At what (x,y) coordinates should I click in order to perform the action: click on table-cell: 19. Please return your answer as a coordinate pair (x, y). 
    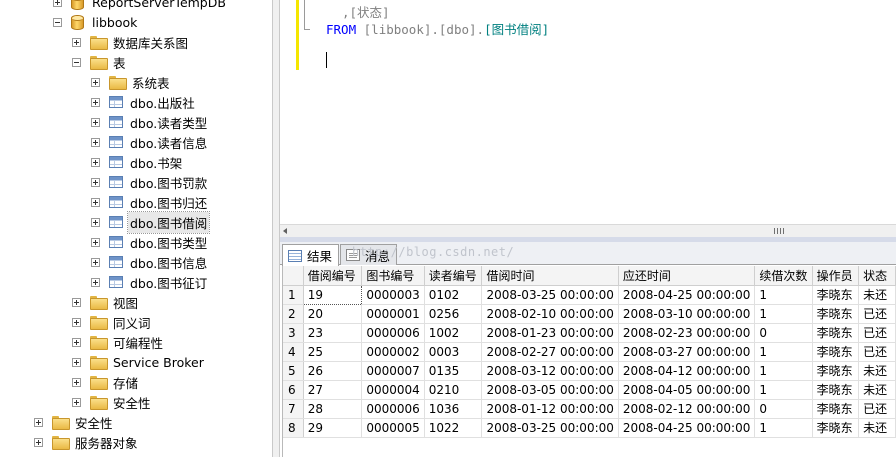
    Looking at the image, I should click on (332, 294).